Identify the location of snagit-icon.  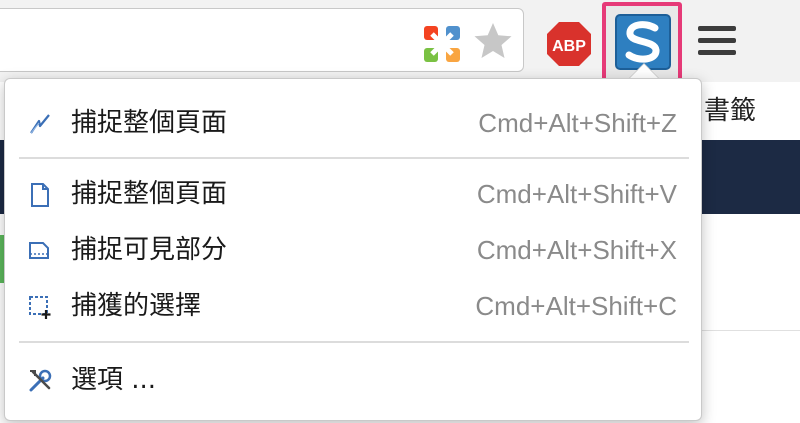
(643, 42).